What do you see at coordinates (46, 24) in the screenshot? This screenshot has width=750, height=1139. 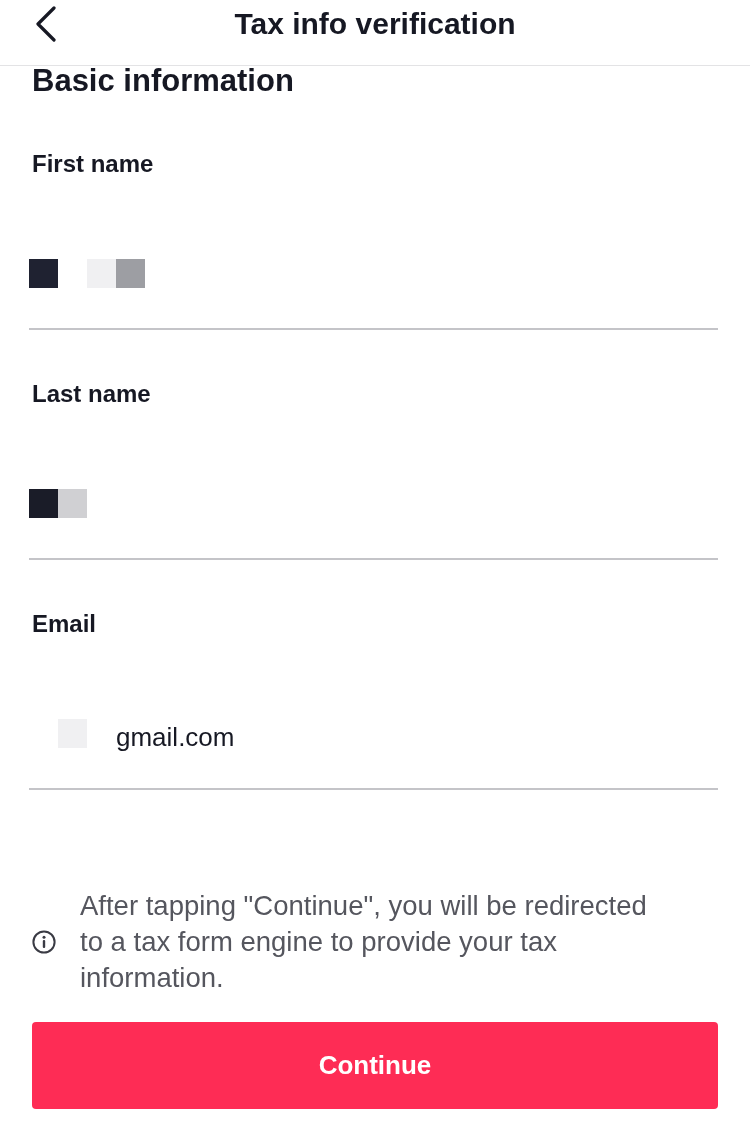 I see `back-chevron-icon` at bounding box center [46, 24].